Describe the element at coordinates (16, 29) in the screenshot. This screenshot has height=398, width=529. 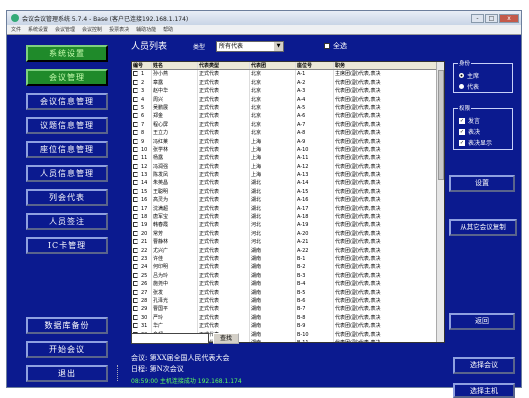
I see `menu-file: 文件` at that location.